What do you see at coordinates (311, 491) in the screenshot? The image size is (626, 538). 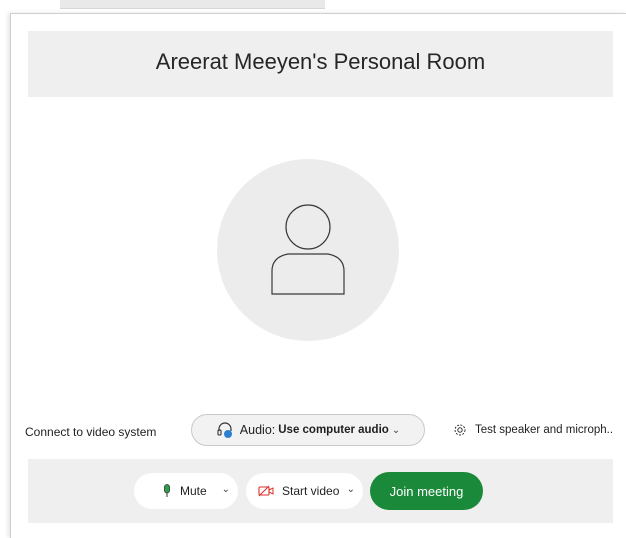 I see `start-video-label: Start video` at bounding box center [311, 491].